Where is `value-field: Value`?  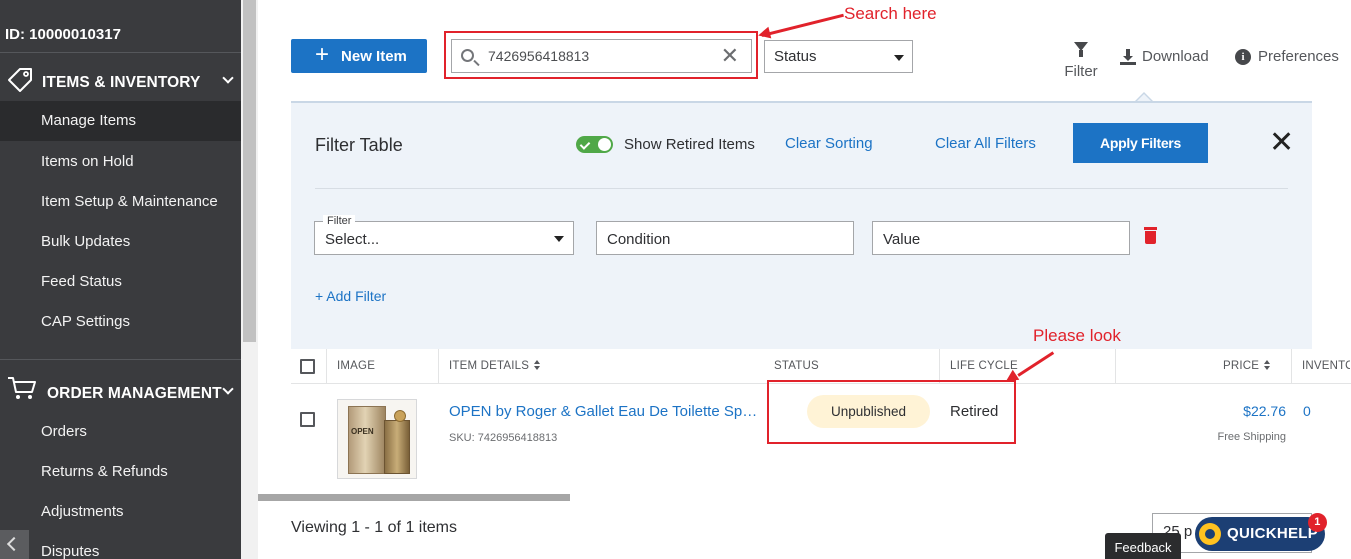
value-field: Value is located at coordinates (1001, 238).